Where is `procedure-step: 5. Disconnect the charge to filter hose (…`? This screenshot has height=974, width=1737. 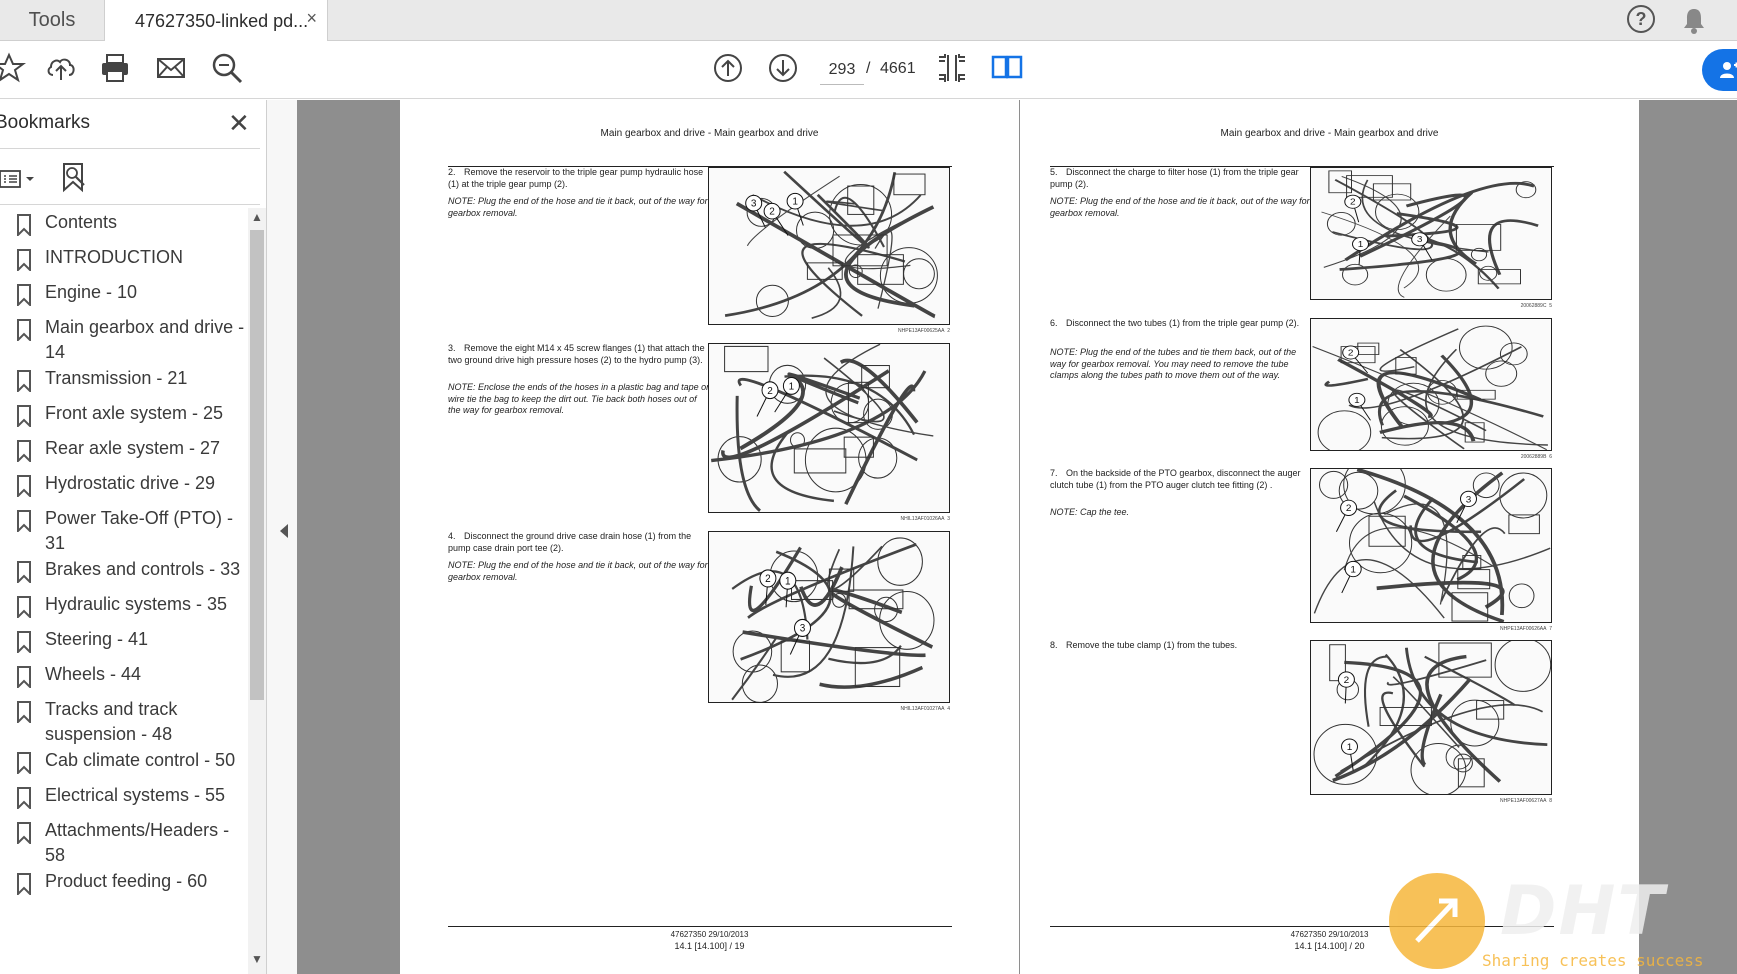 procedure-step: 5. Disconnect the charge to filter hose (… is located at coordinates (1181, 178).